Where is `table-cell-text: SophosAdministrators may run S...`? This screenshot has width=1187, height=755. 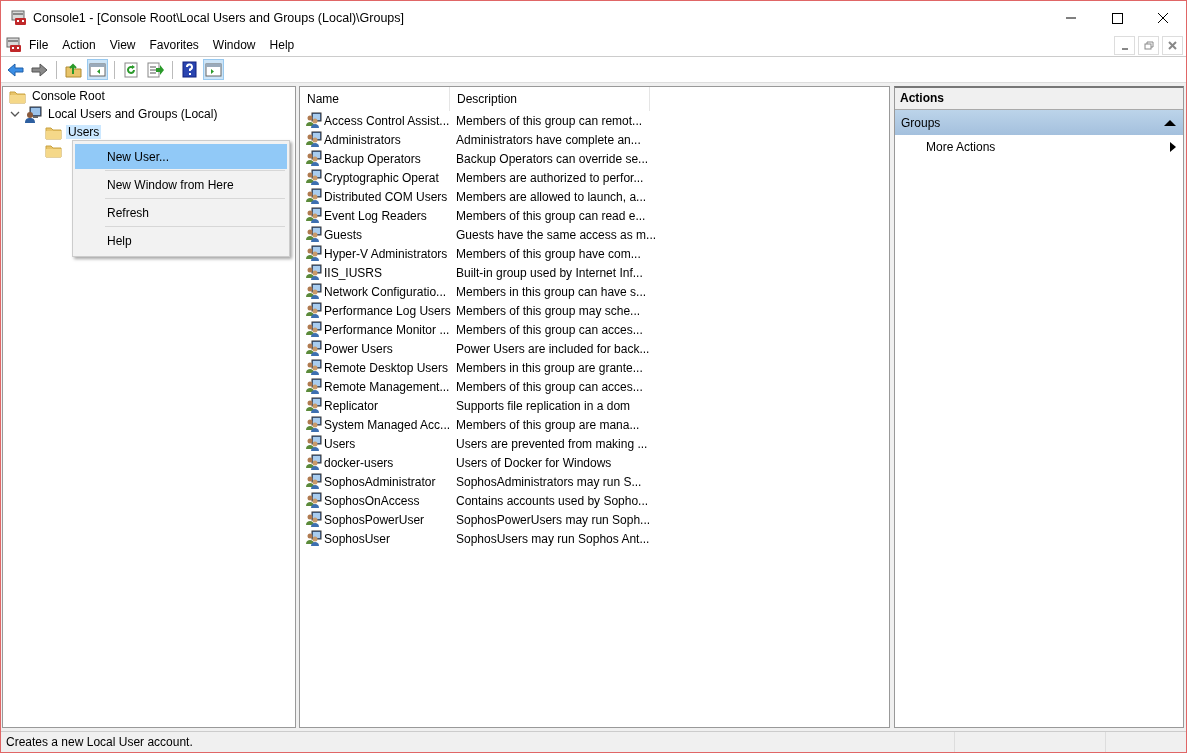
table-cell-text: SophosAdministrators may run S... is located at coordinates (548, 481).